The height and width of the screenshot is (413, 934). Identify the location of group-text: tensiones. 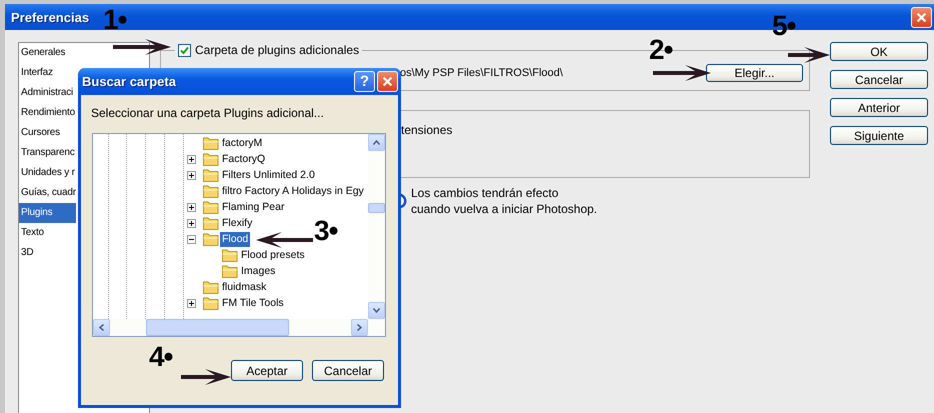
(426, 131).